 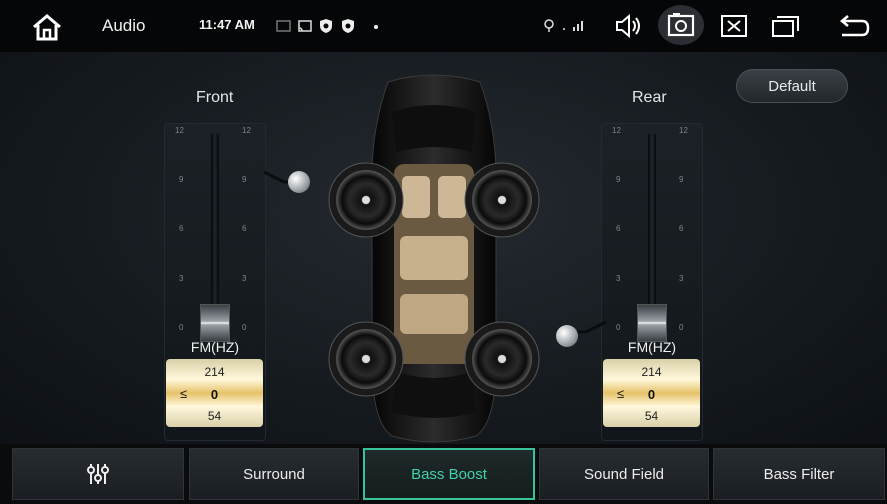 I want to click on picture-icon, so click(x=284, y=26).